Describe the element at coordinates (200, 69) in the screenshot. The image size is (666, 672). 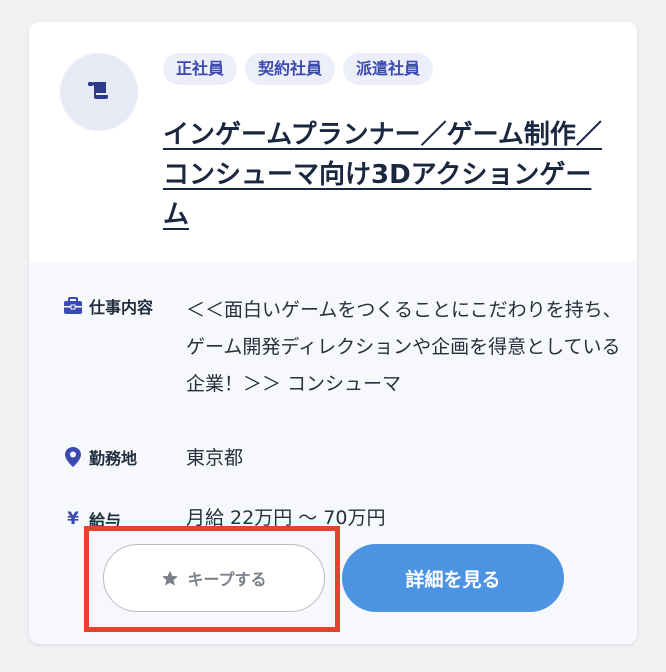
I see `tag-employment-type: 正社員` at that location.